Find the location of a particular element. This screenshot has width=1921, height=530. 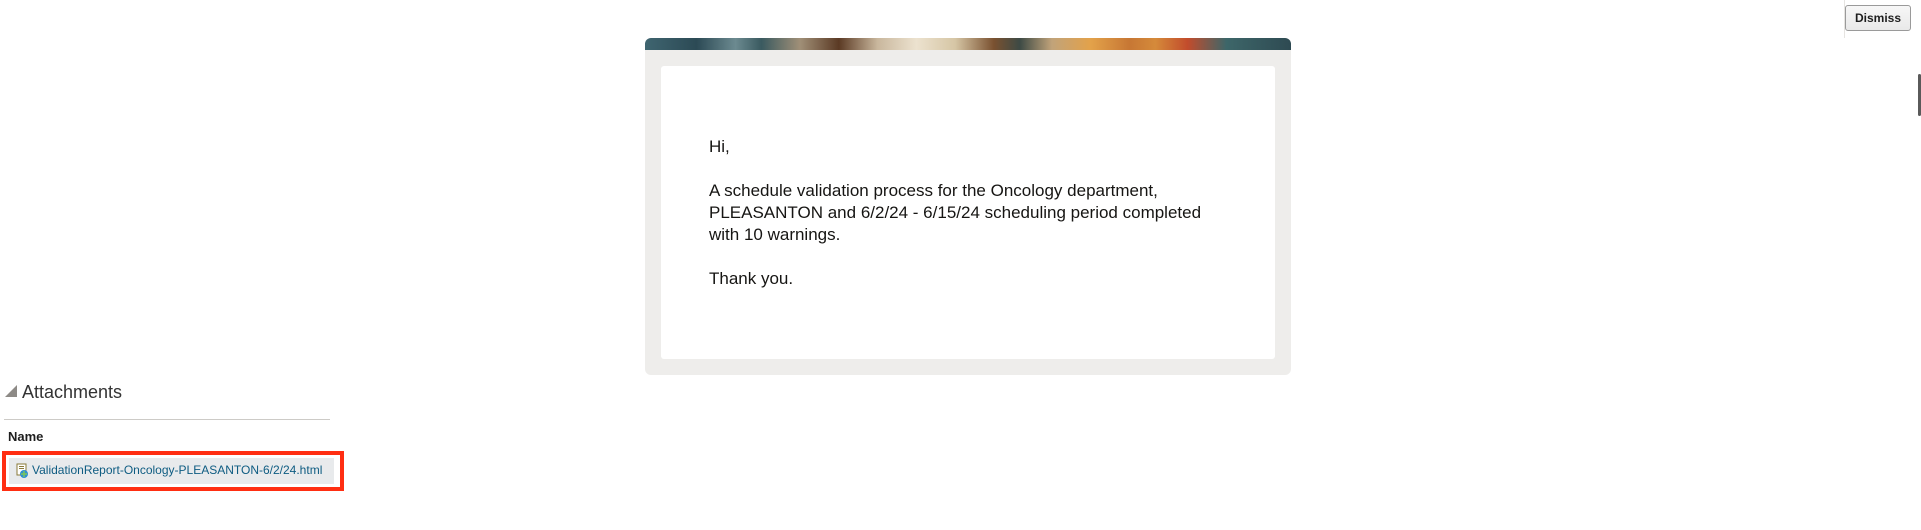

dismiss-area: Dismiss is located at coordinates (1882, 19).